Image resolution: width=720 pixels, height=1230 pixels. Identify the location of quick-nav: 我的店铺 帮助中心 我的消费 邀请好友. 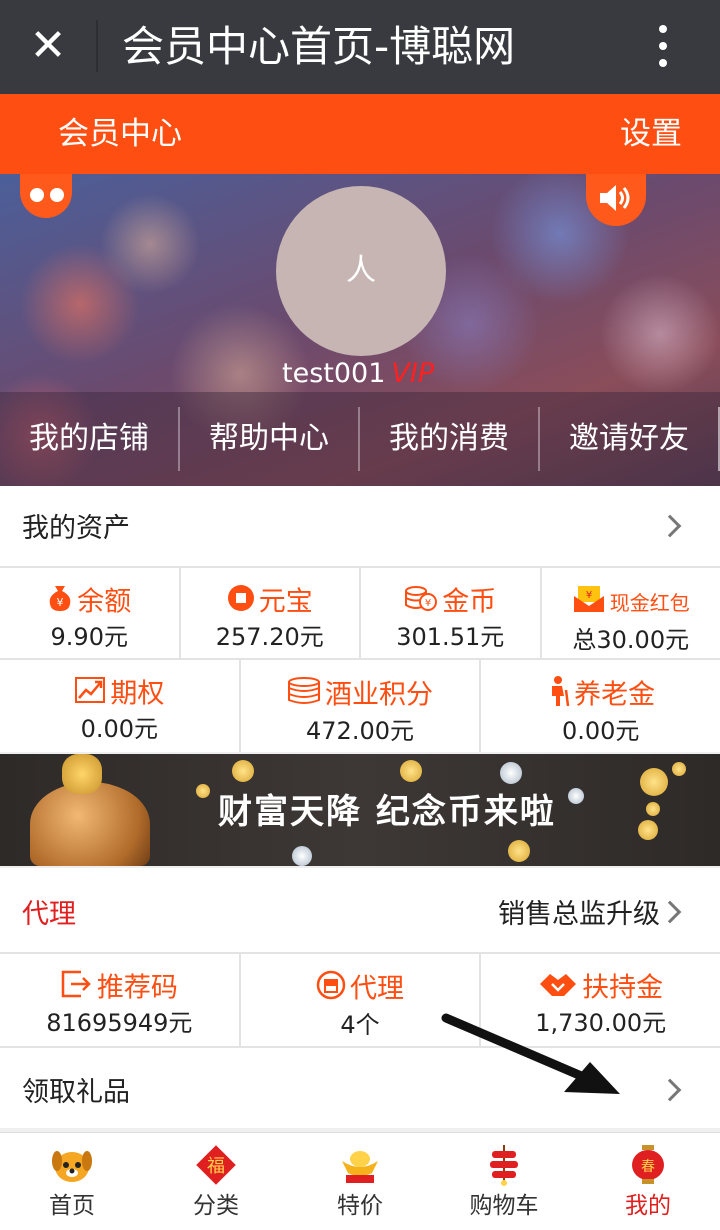
(360, 439).